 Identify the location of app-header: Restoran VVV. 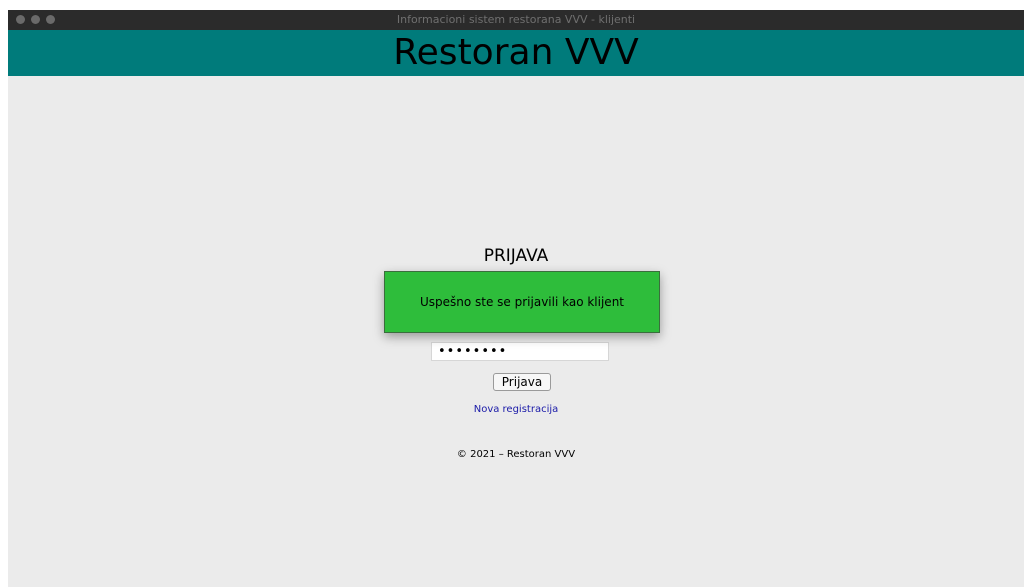
(516, 53).